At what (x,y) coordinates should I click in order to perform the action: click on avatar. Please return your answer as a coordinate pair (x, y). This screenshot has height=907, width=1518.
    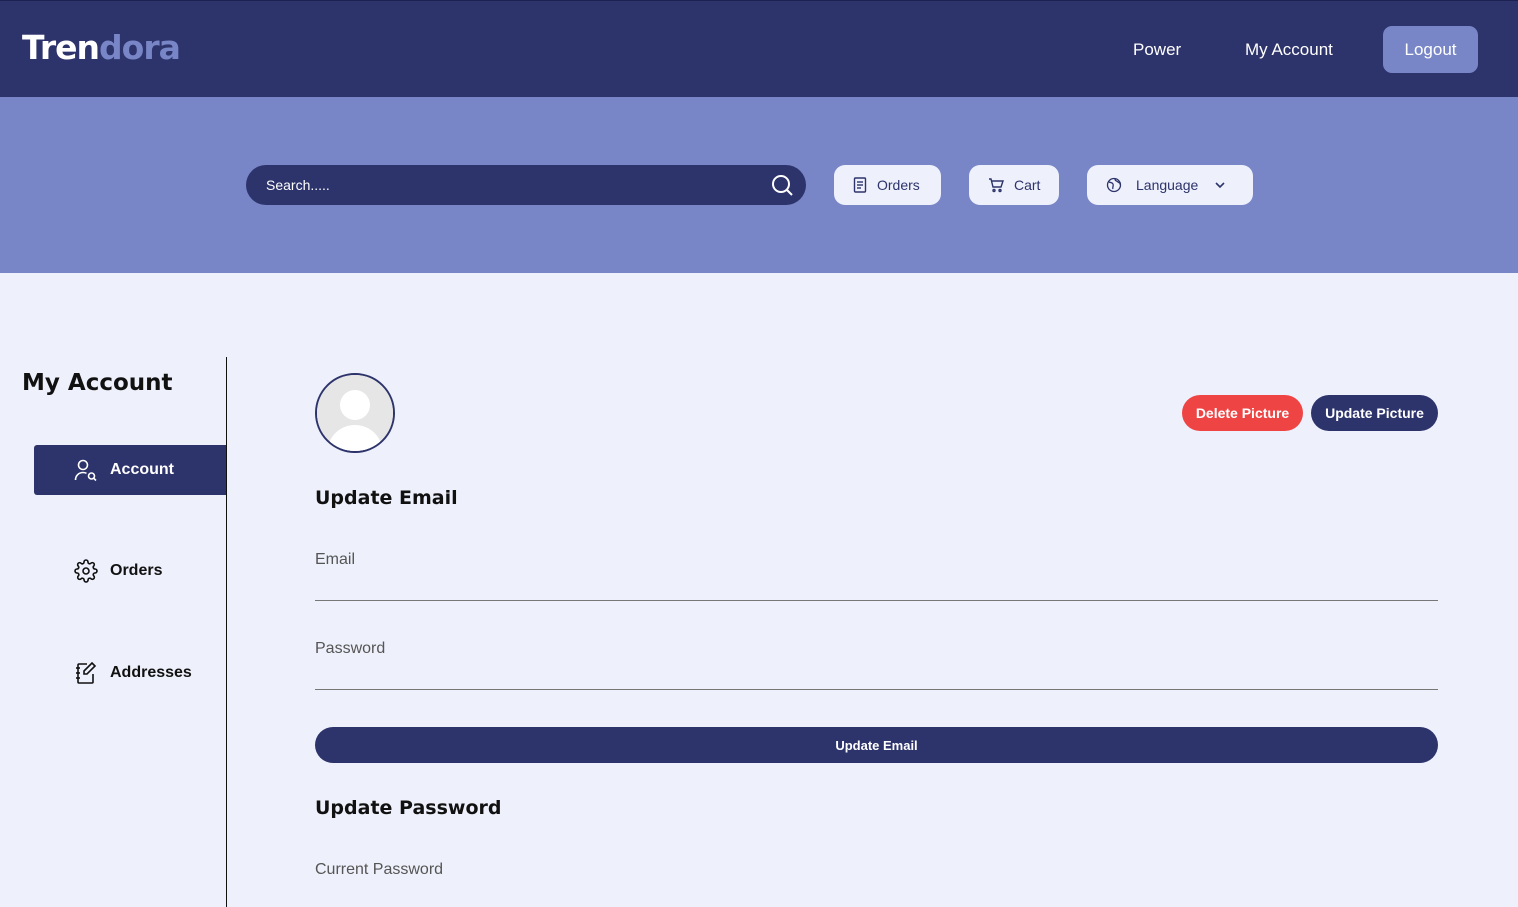
    Looking at the image, I should click on (355, 413).